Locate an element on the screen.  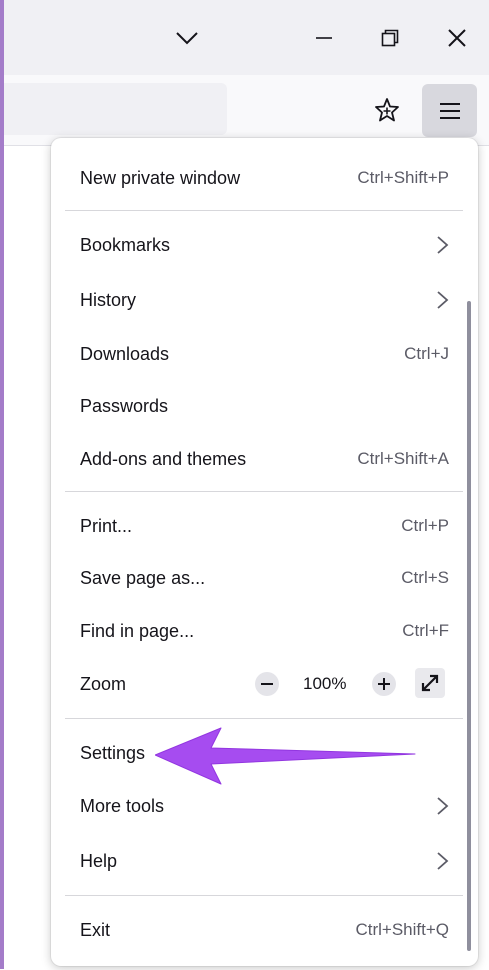
menu-item-passwords: Passwords is located at coordinates (264, 406).